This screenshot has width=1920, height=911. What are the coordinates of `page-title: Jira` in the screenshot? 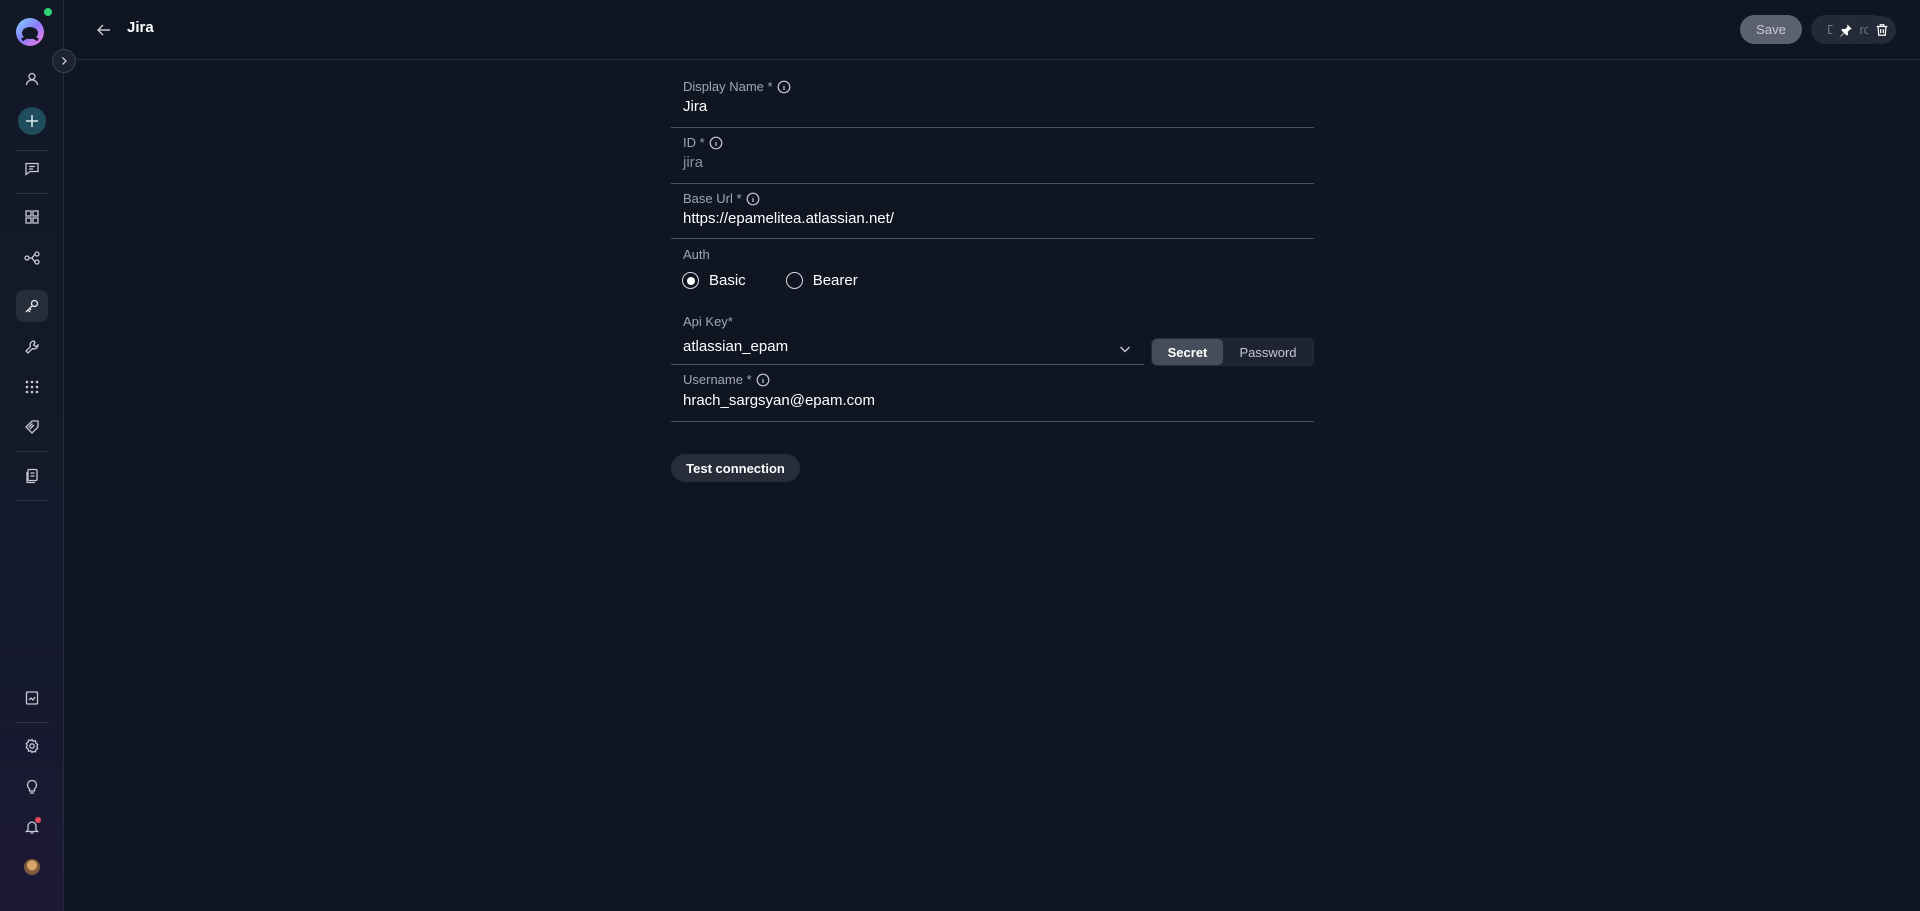 It's located at (140, 27).